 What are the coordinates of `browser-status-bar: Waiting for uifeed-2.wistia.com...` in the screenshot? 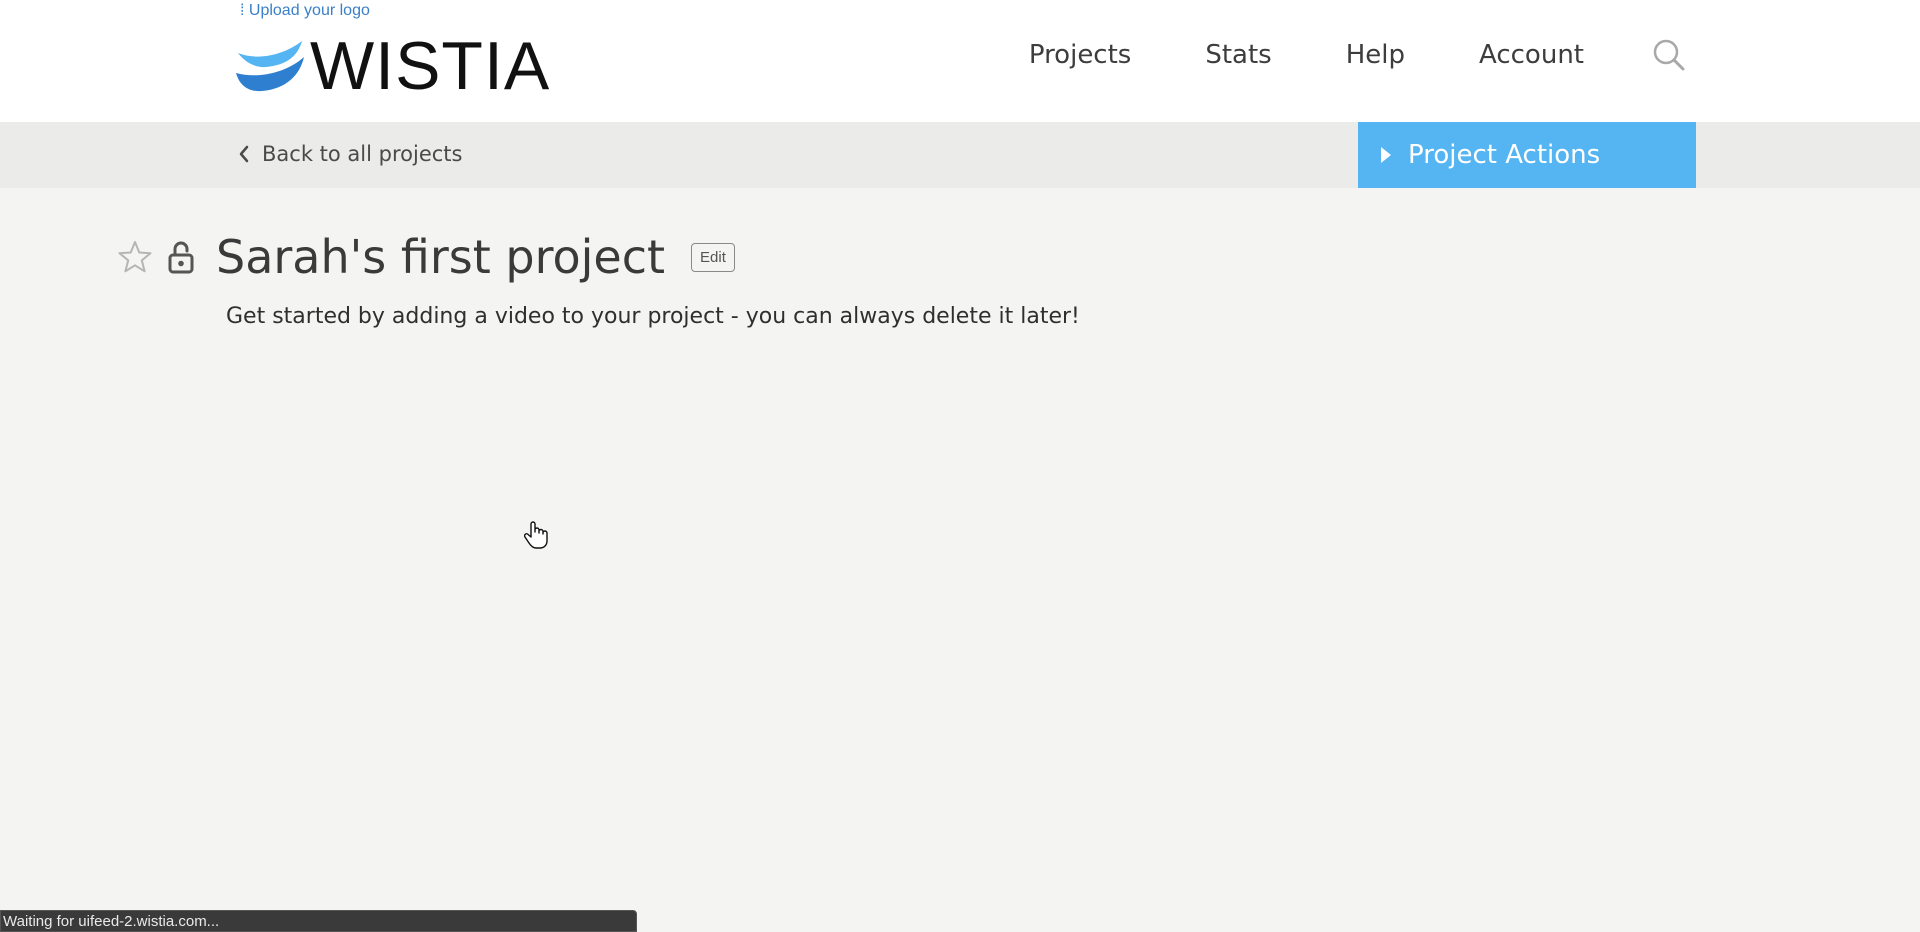 It's located at (318, 921).